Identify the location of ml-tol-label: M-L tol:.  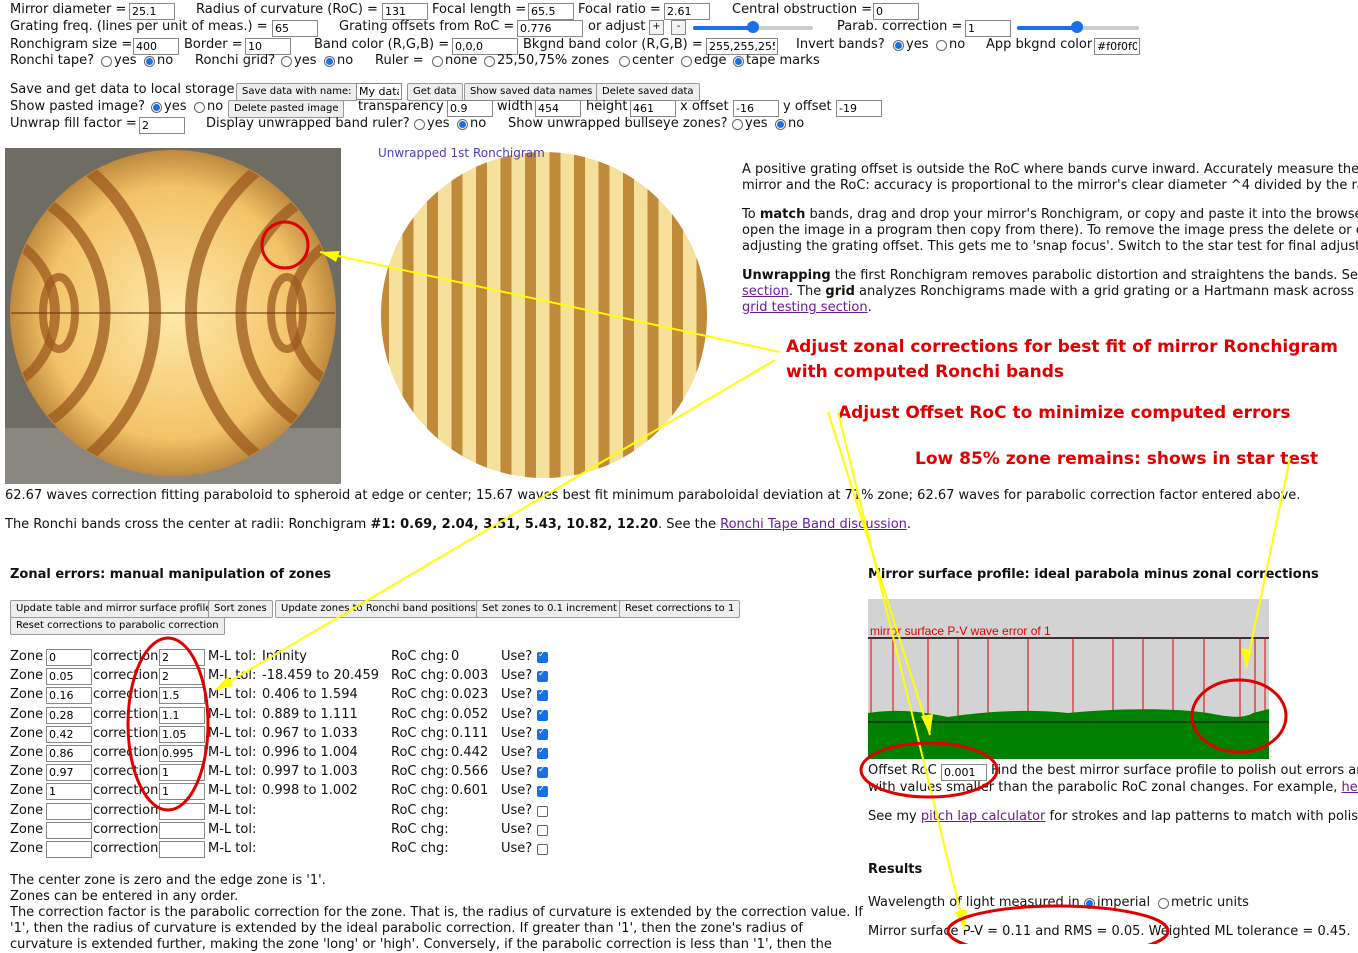
(232, 810).